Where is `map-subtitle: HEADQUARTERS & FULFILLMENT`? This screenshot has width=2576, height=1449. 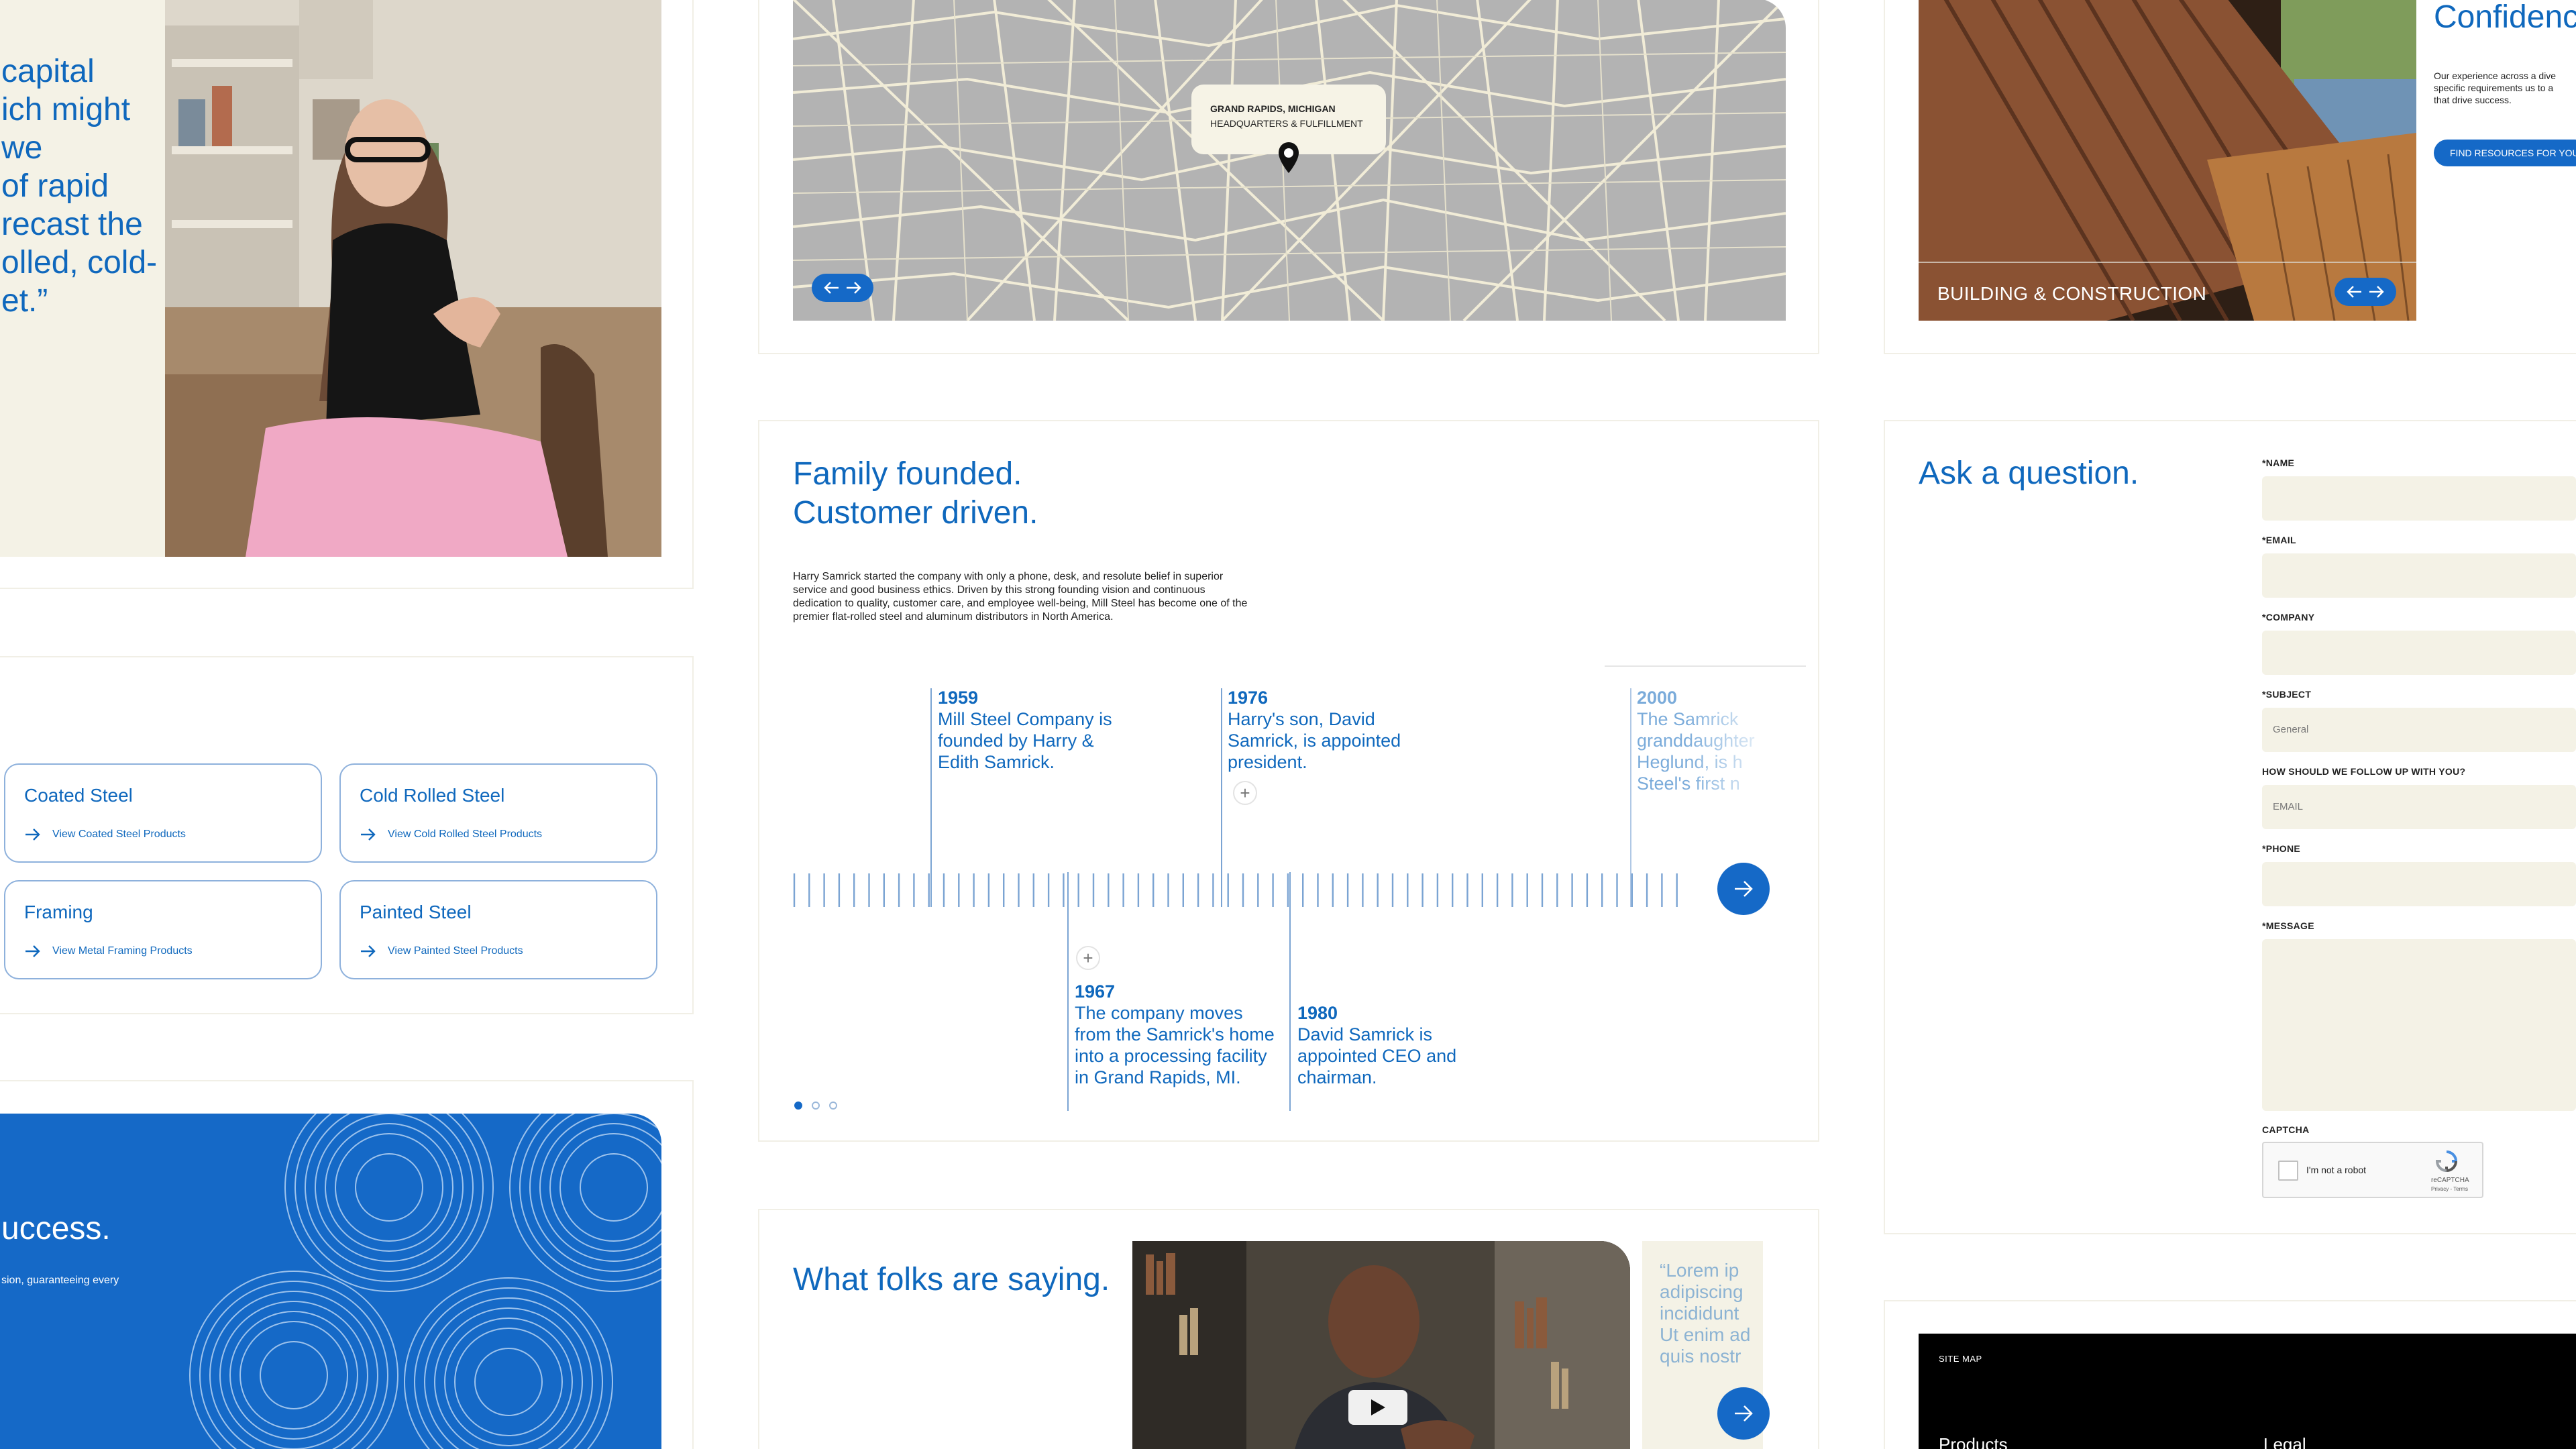
map-subtitle: HEADQUARTERS & FULFILLMENT is located at coordinates (1286, 123).